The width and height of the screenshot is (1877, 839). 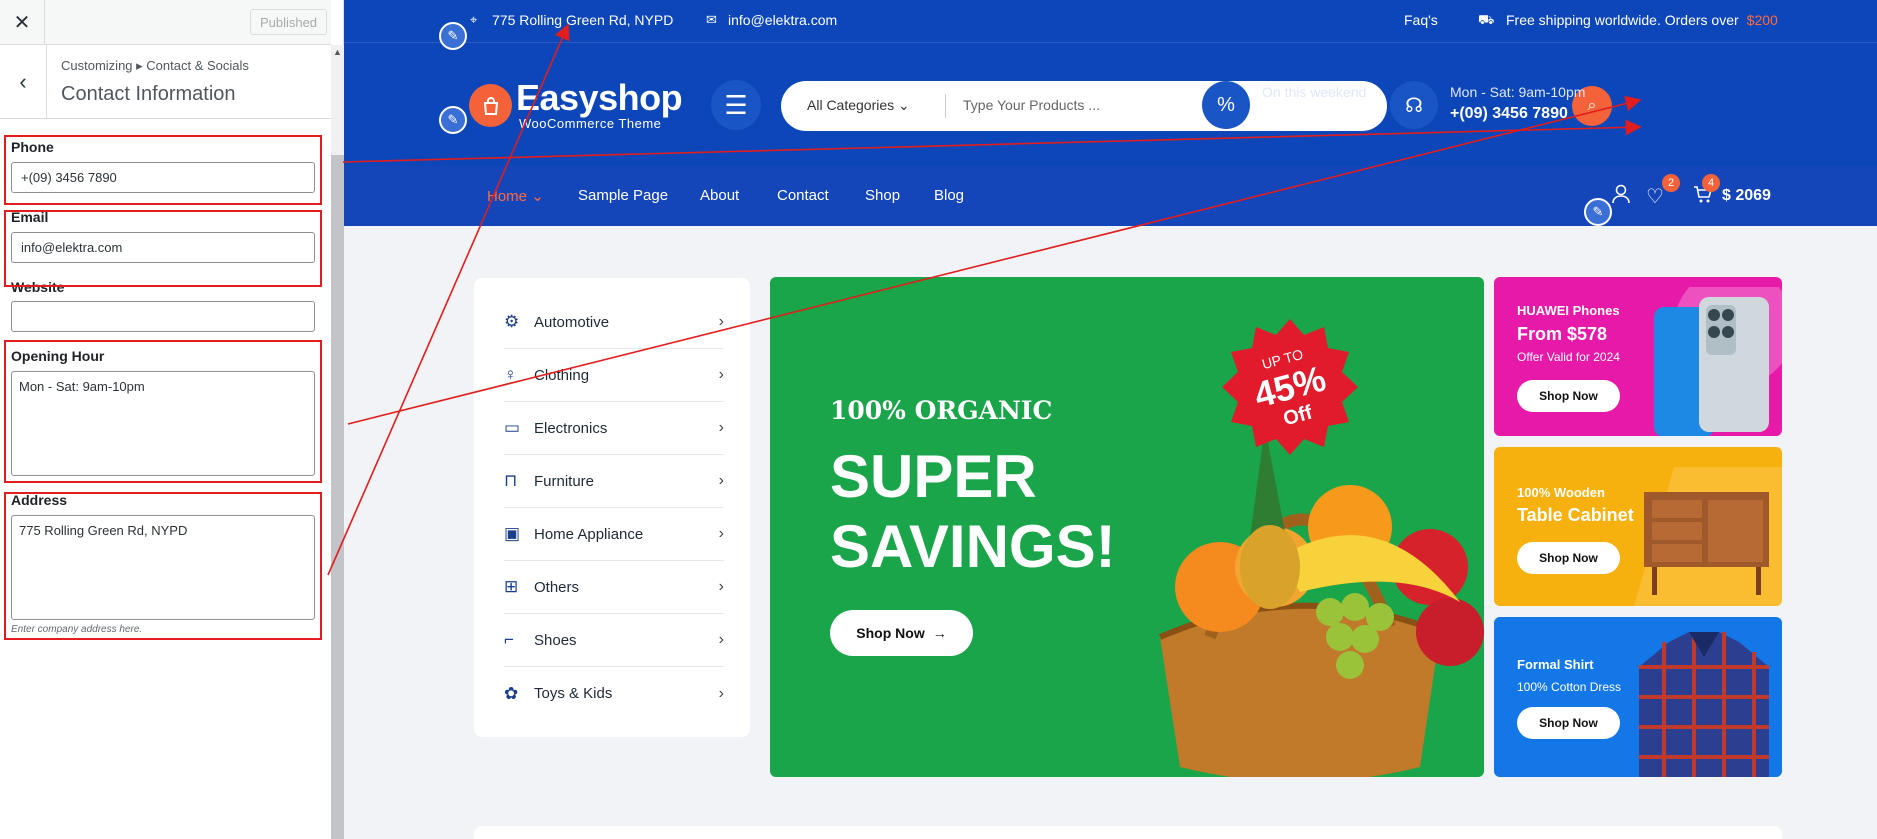 I want to click on published-button: Published, so click(x=288, y=22).